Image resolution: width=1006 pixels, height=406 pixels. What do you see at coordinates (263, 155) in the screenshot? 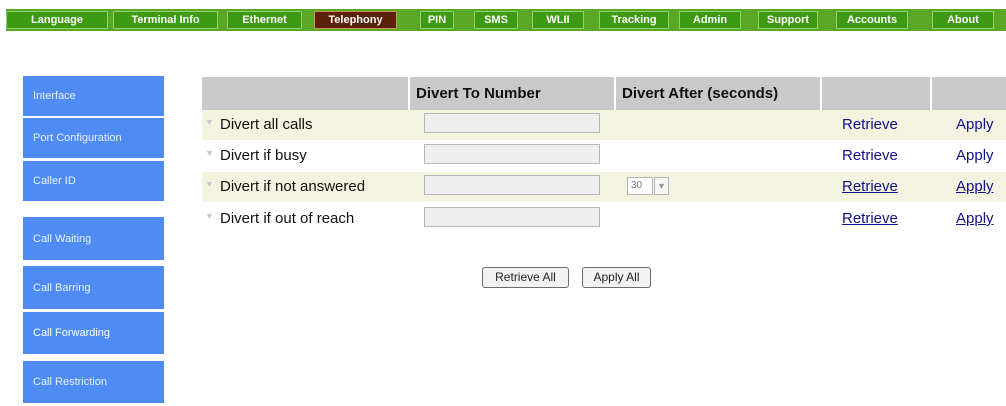
I see `row-label: Divert if busy` at bounding box center [263, 155].